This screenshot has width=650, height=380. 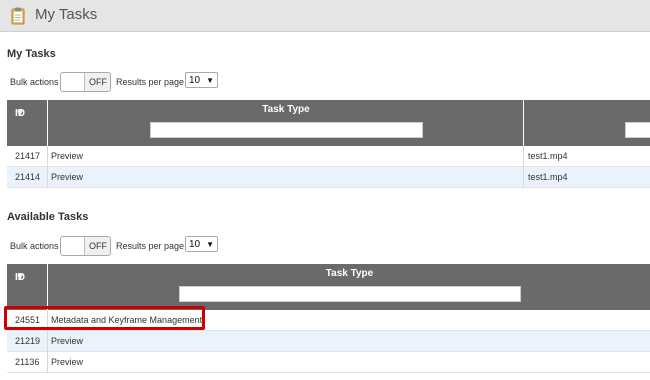 I want to click on table-row: 21414 Preview test1.mp4, so click(x=328, y=177).